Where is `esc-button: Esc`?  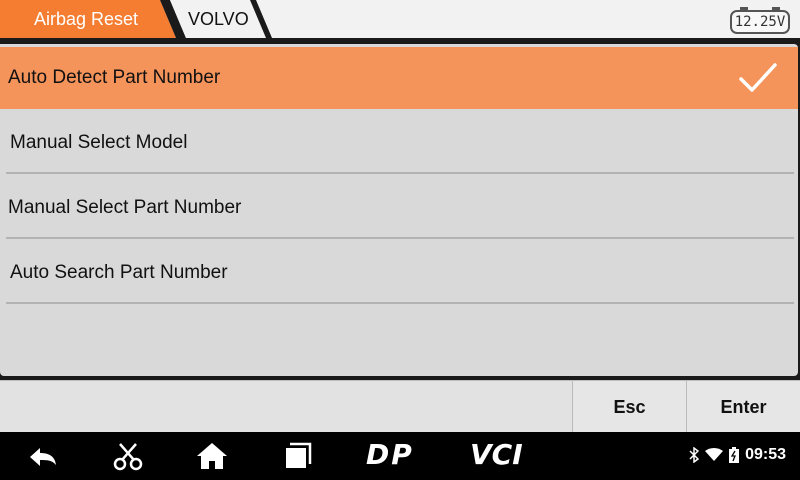
esc-button: Esc is located at coordinates (629, 407).